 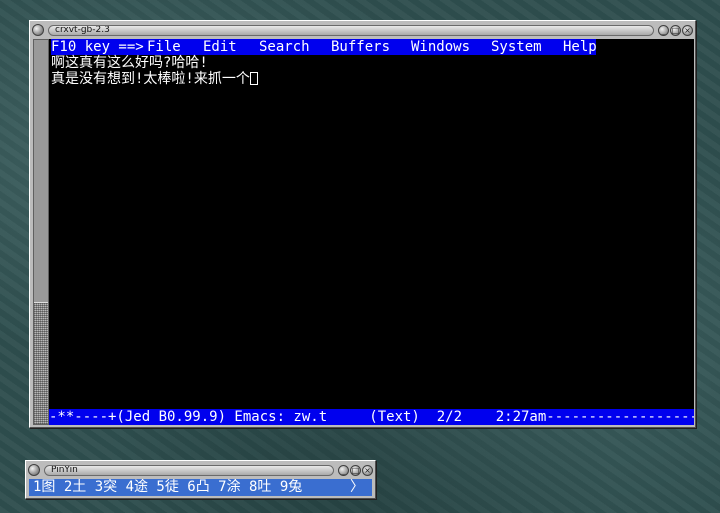 What do you see at coordinates (220, 47) in the screenshot?
I see `menu-edit: Edit` at bounding box center [220, 47].